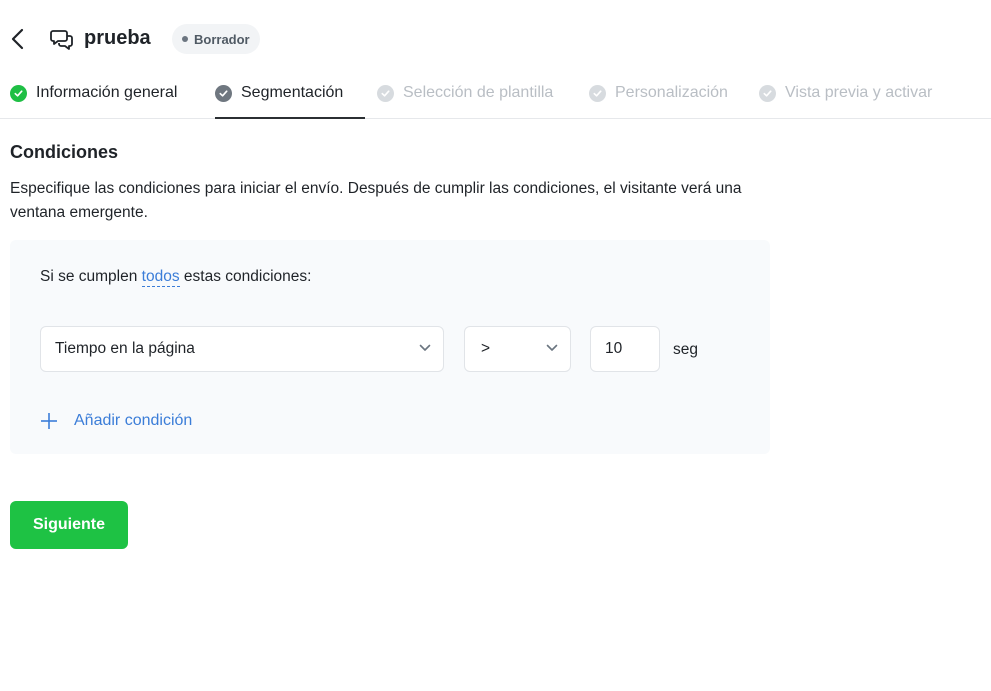 The height and width of the screenshot is (691, 991). I want to click on conditions-intro: Si se cumplen todos estas condiciones:, so click(176, 277).